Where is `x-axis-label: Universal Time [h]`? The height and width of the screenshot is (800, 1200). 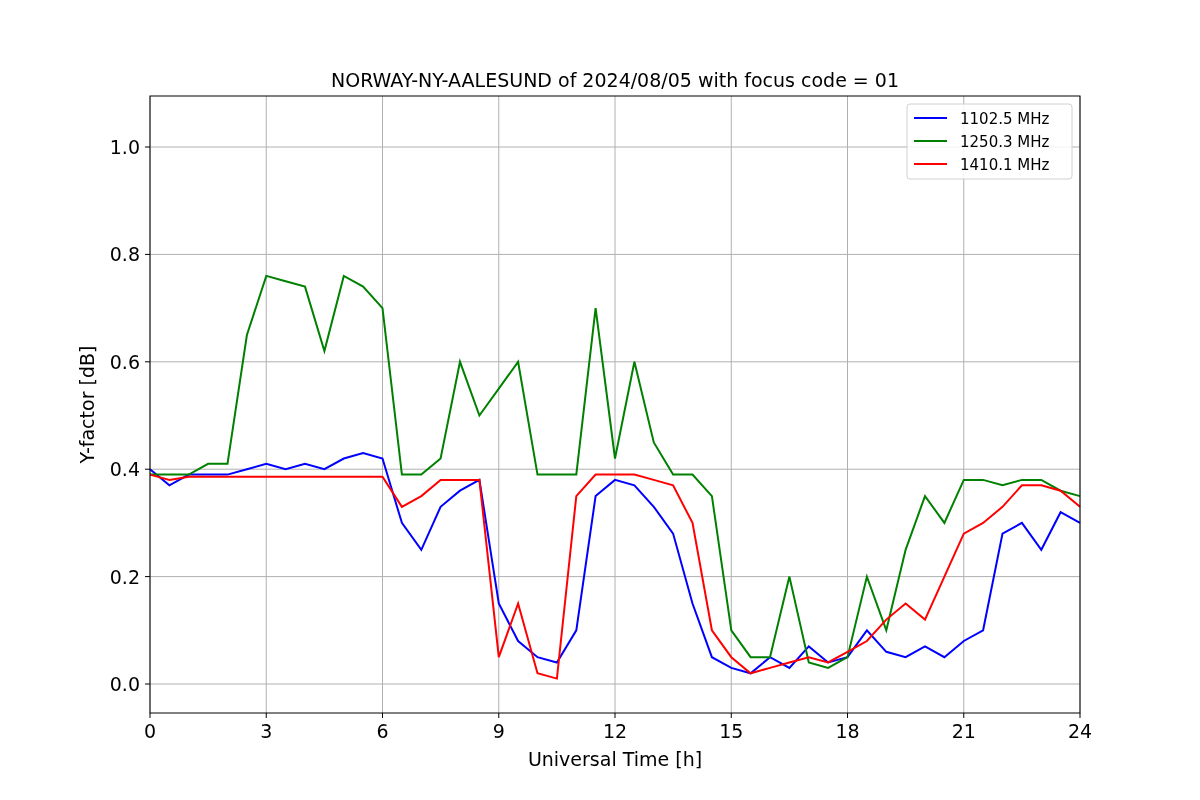
x-axis-label: Universal Time [h] is located at coordinates (615, 759).